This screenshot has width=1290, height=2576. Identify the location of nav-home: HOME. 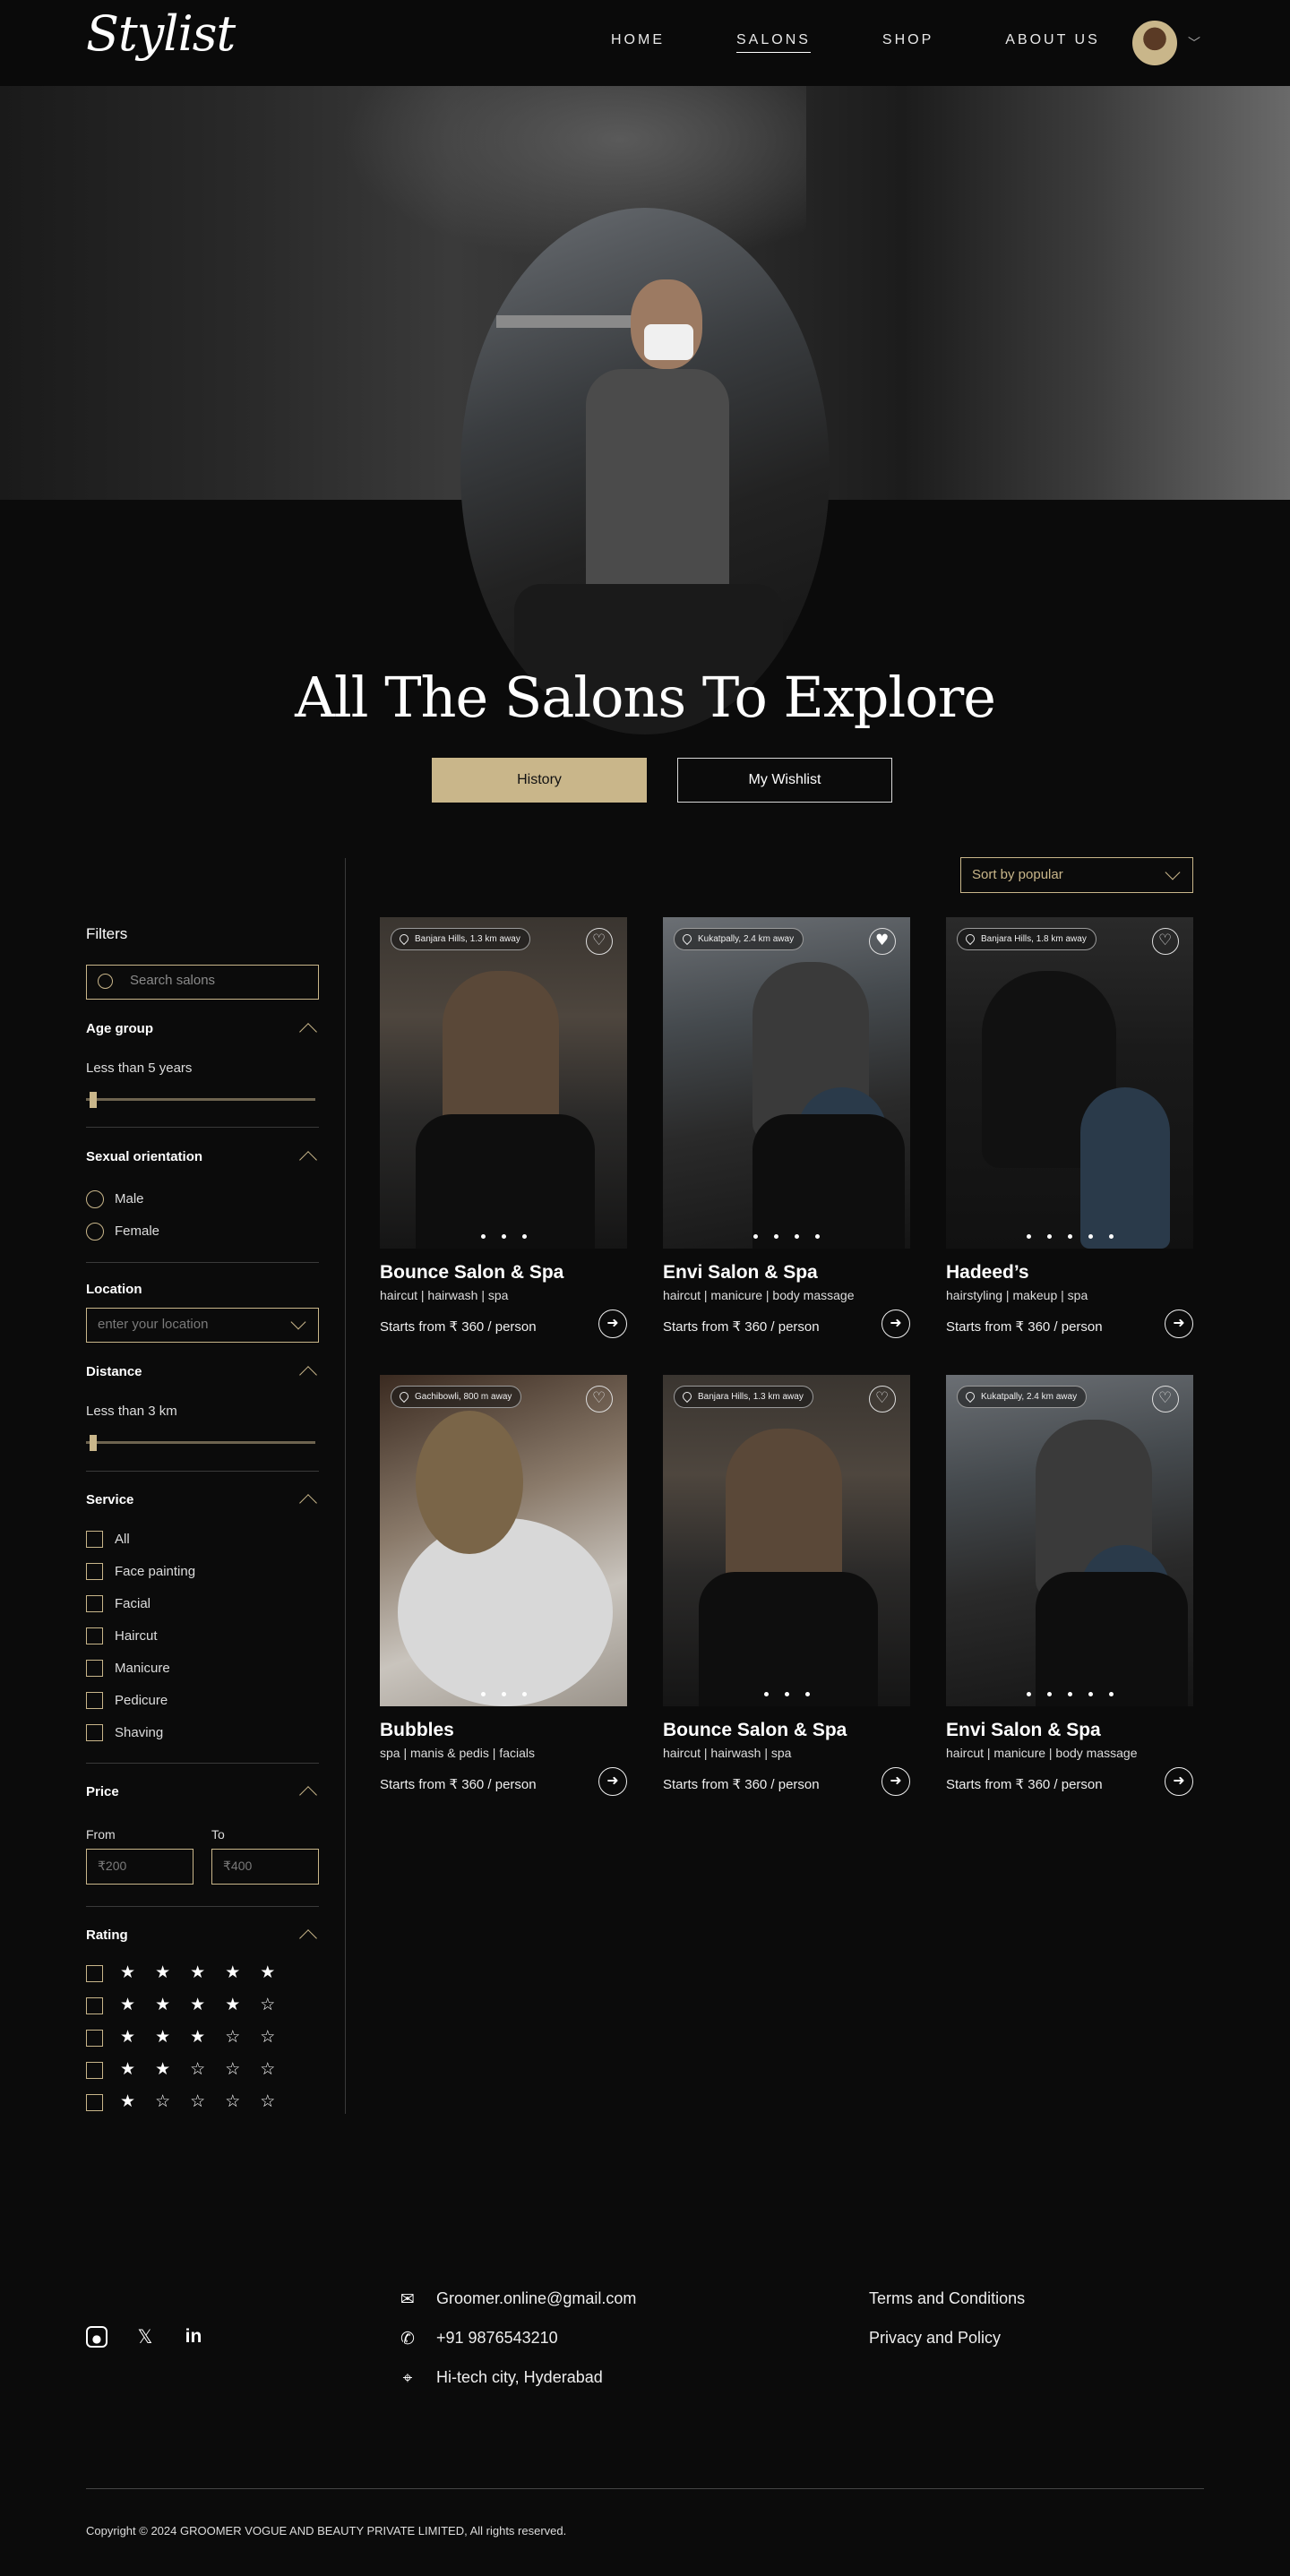
(638, 42).